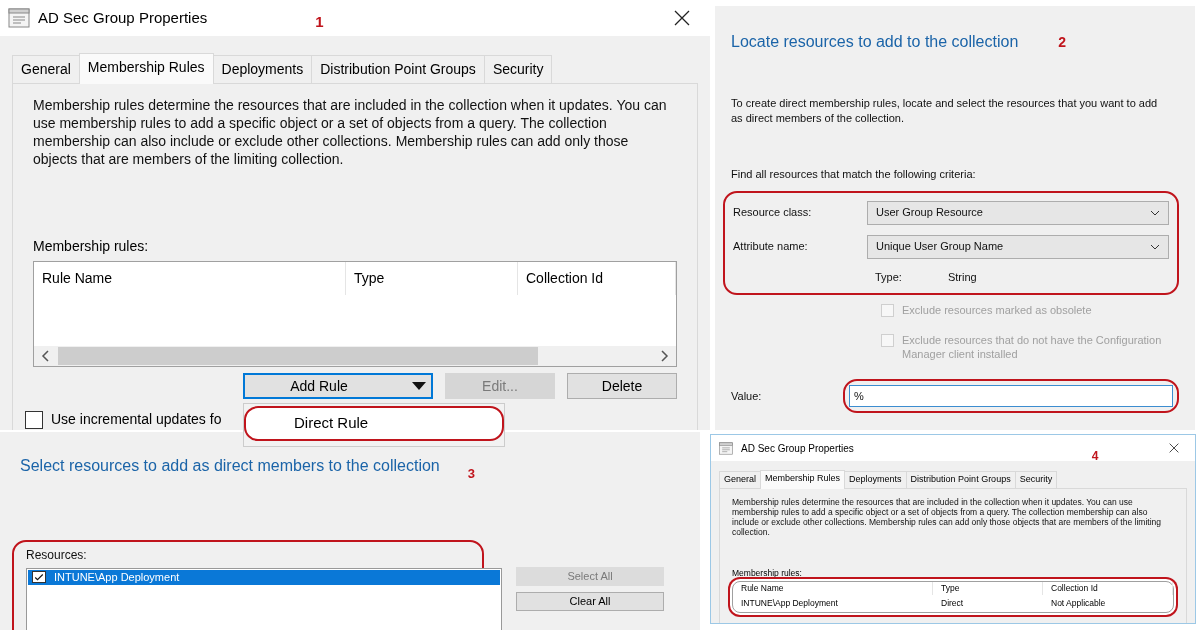 This screenshot has width=1200, height=630. What do you see at coordinates (888, 277) in the screenshot?
I see `type-label: Type:` at bounding box center [888, 277].